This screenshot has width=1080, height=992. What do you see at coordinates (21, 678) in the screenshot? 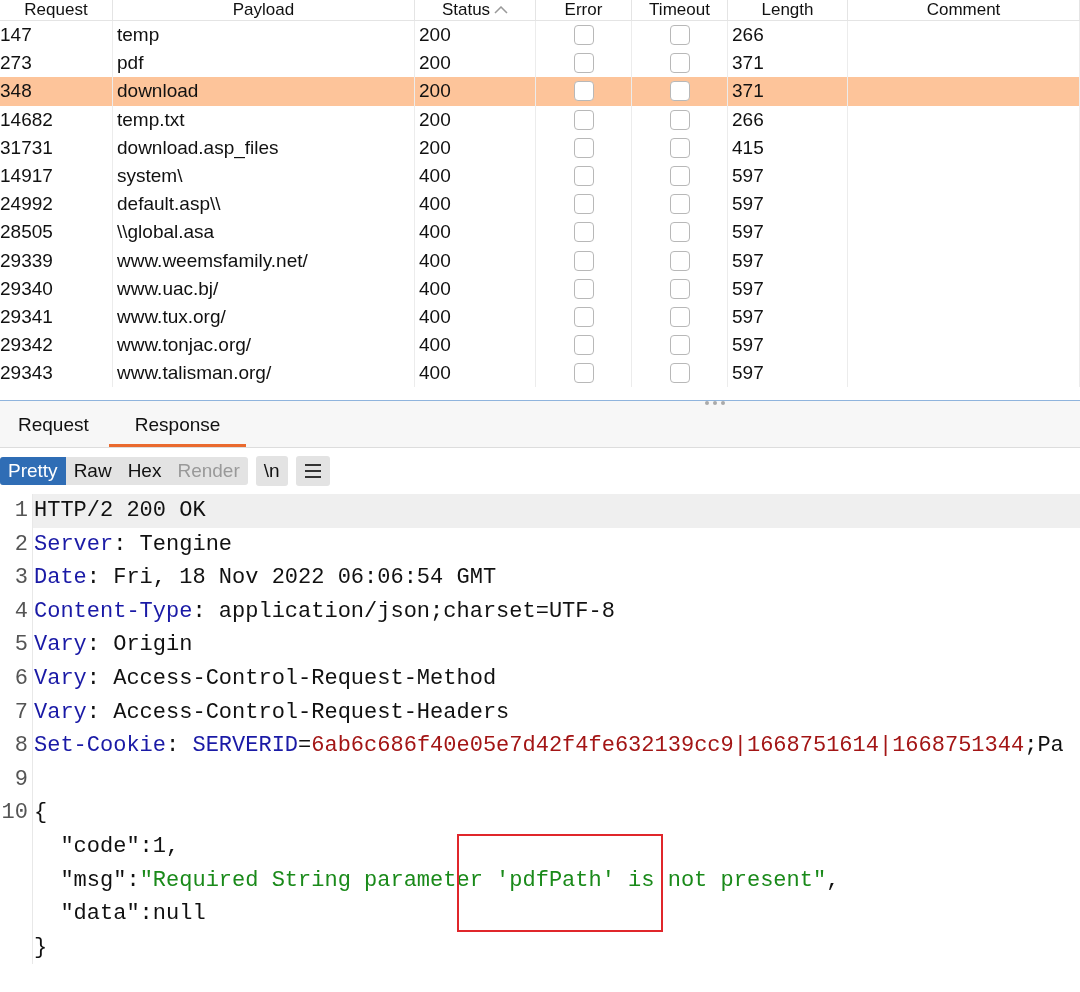
I see `line-number: 6` at bounding box center [21, 678].